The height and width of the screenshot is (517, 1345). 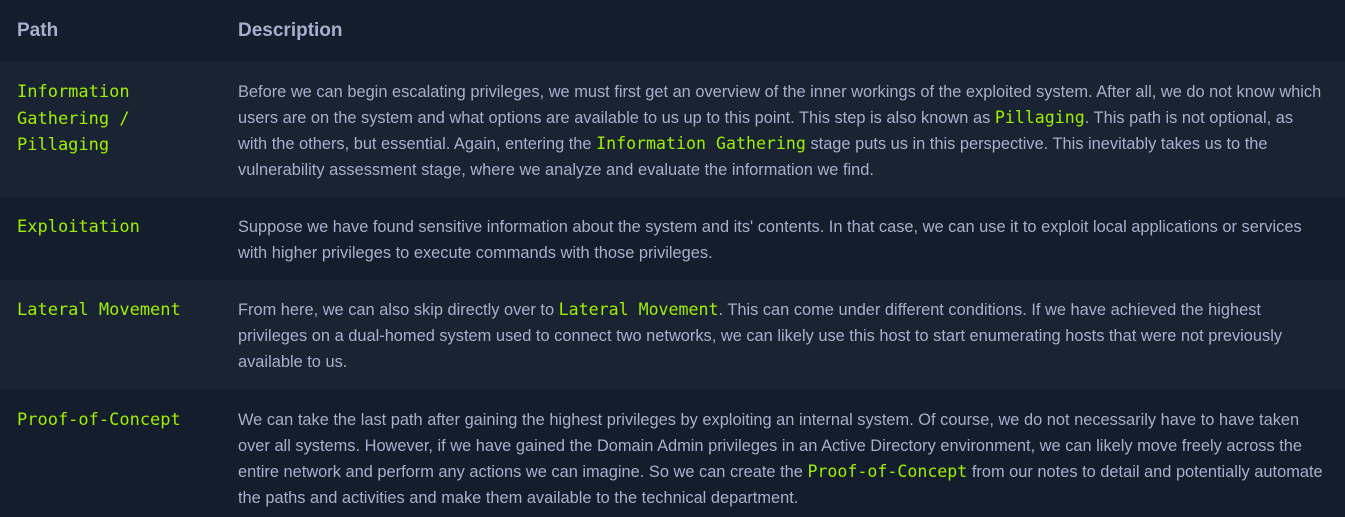 I want to click on path-cell: Information Gathering / Pillaging, so click(x=110, y=129).